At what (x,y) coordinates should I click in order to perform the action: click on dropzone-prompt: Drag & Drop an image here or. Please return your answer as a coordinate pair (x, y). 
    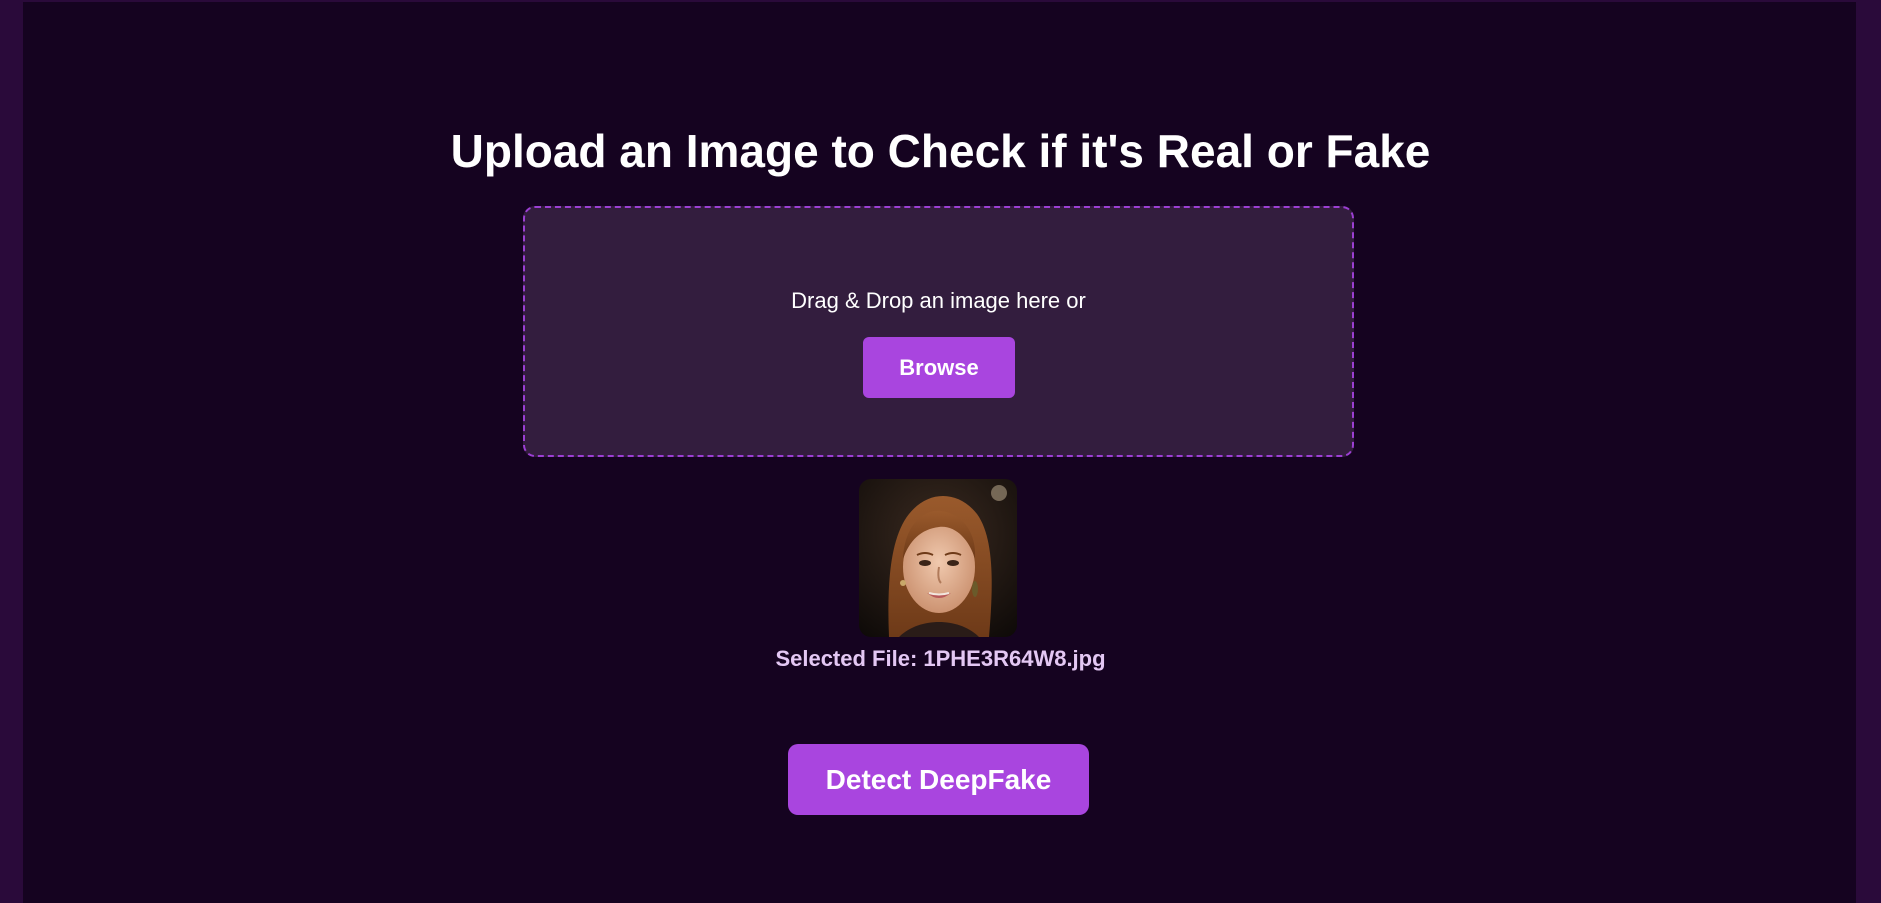
    Looking at the image, I should click on (938, 300).